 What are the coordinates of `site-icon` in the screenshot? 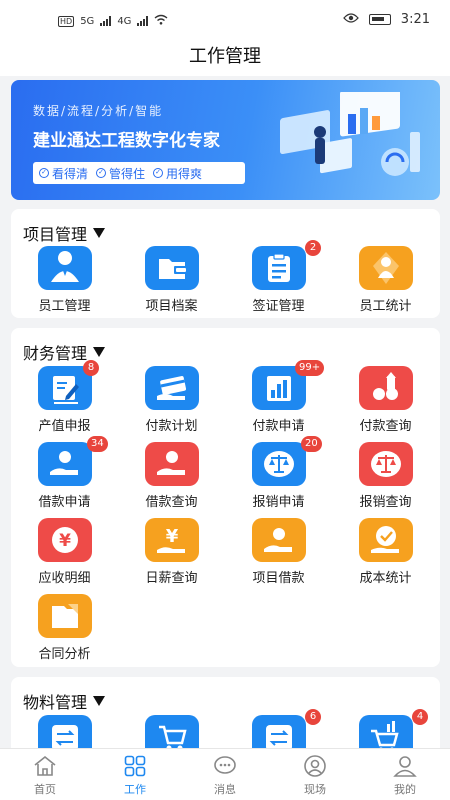 It's located at (315, 768).